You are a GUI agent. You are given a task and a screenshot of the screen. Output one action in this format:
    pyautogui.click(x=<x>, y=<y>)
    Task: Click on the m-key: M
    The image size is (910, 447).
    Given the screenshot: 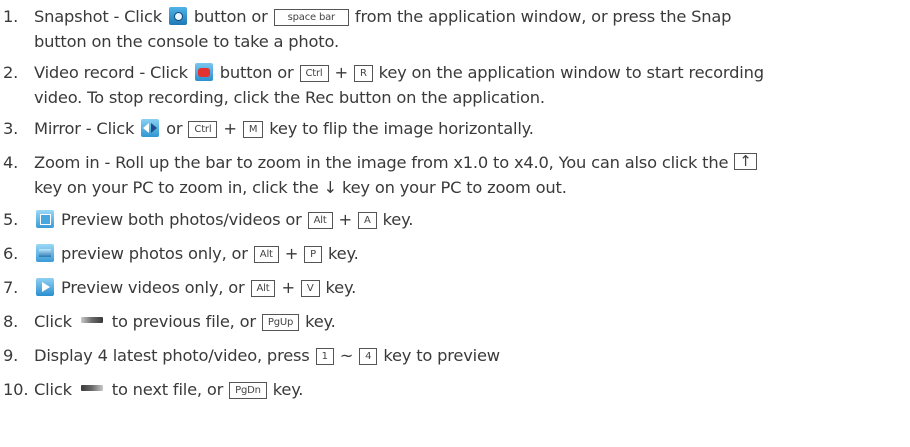 What is the action you would take?
    pyautogui.click(x=253, y=129)
    